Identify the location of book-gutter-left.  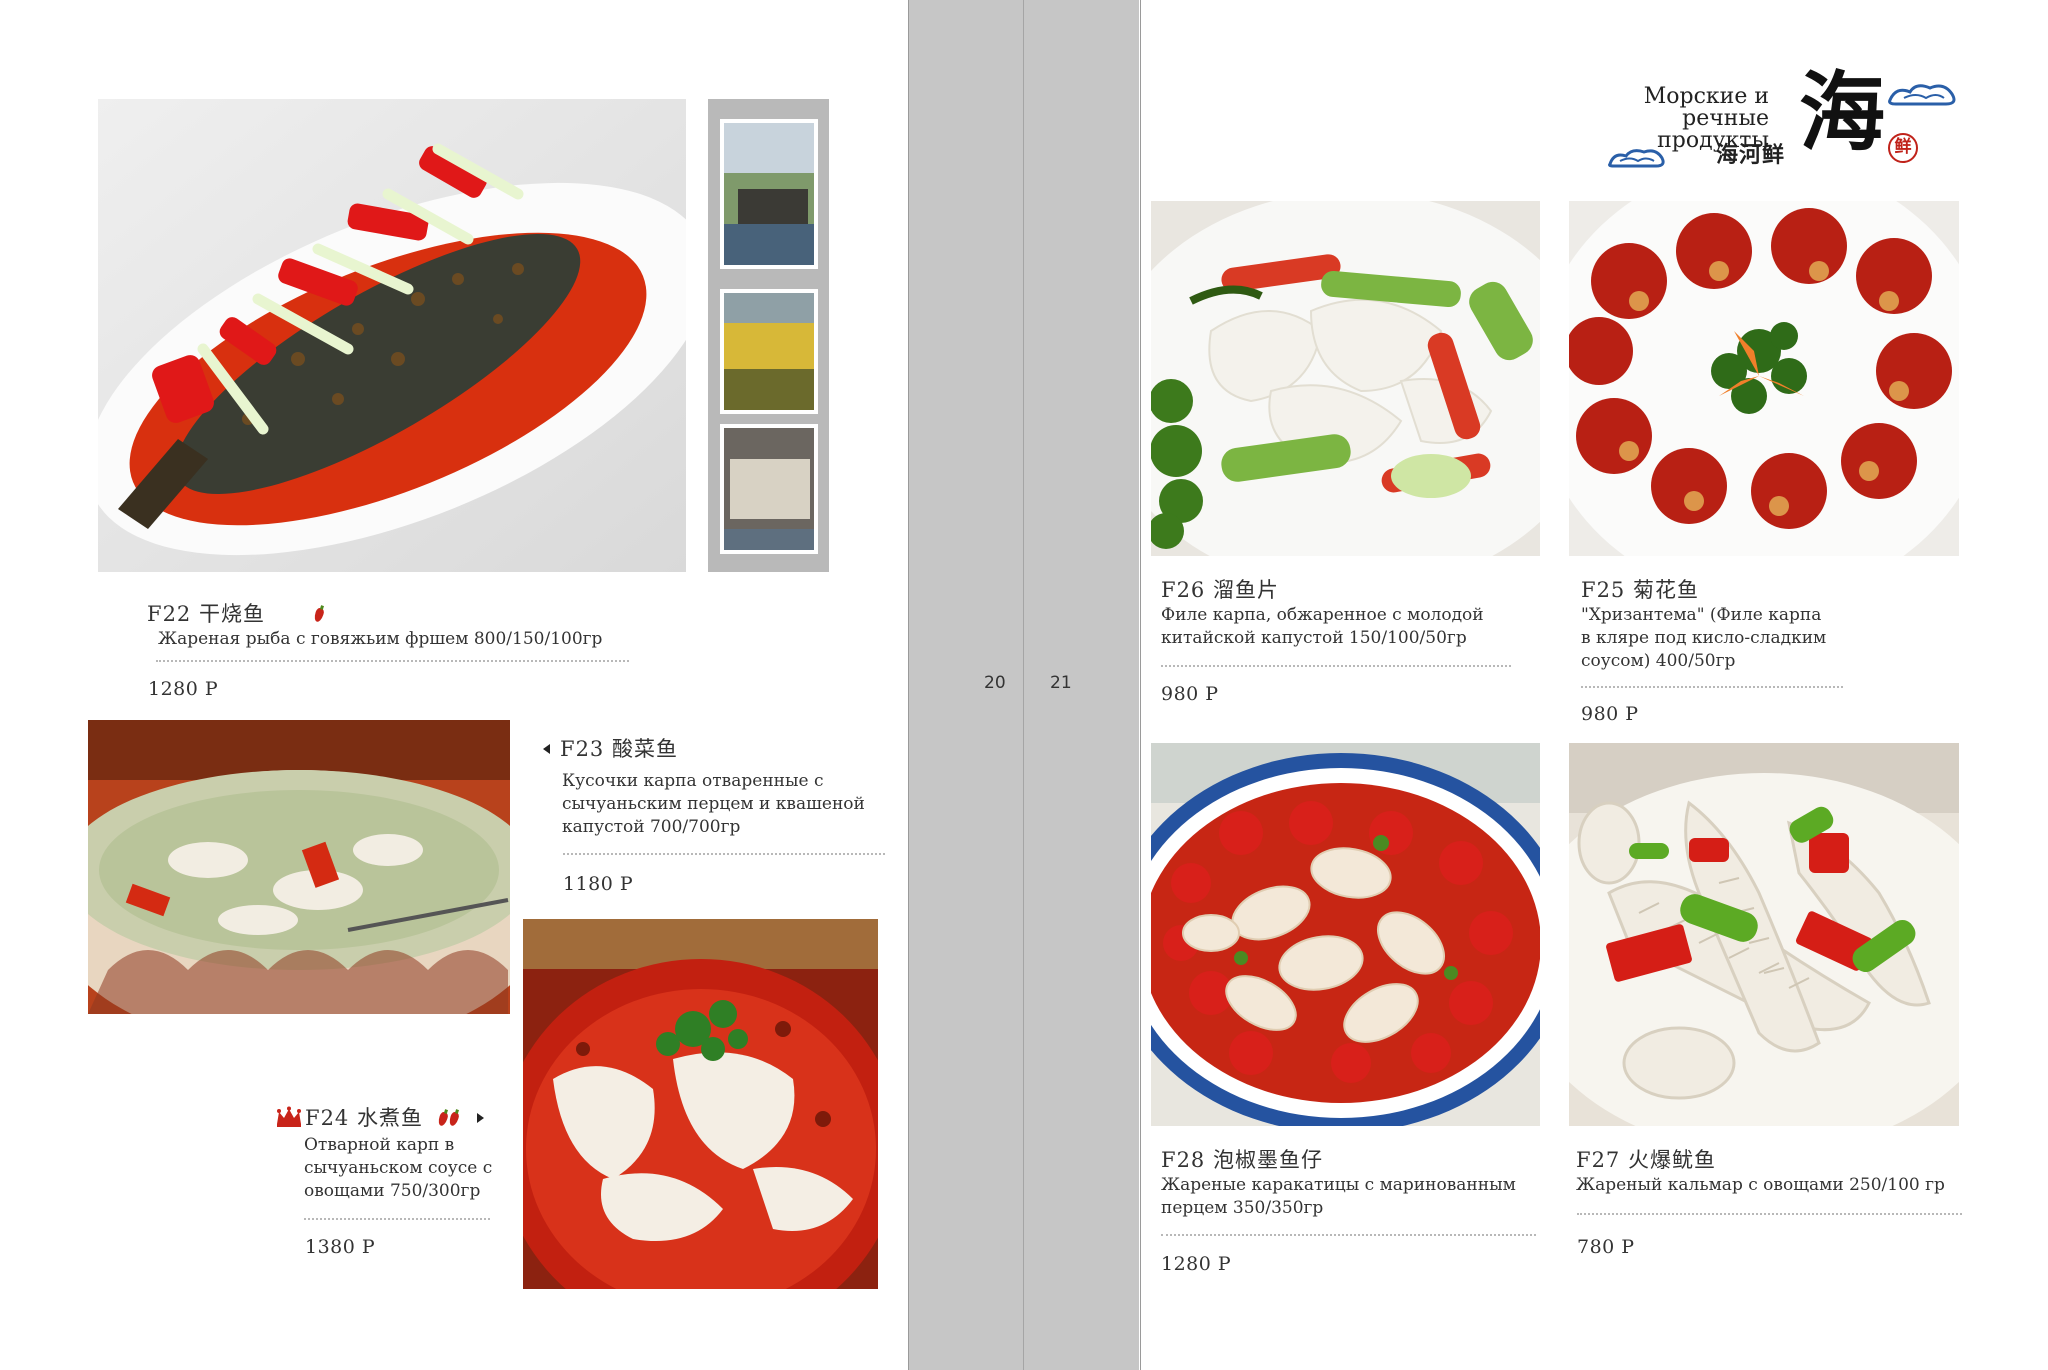
(966, 685).